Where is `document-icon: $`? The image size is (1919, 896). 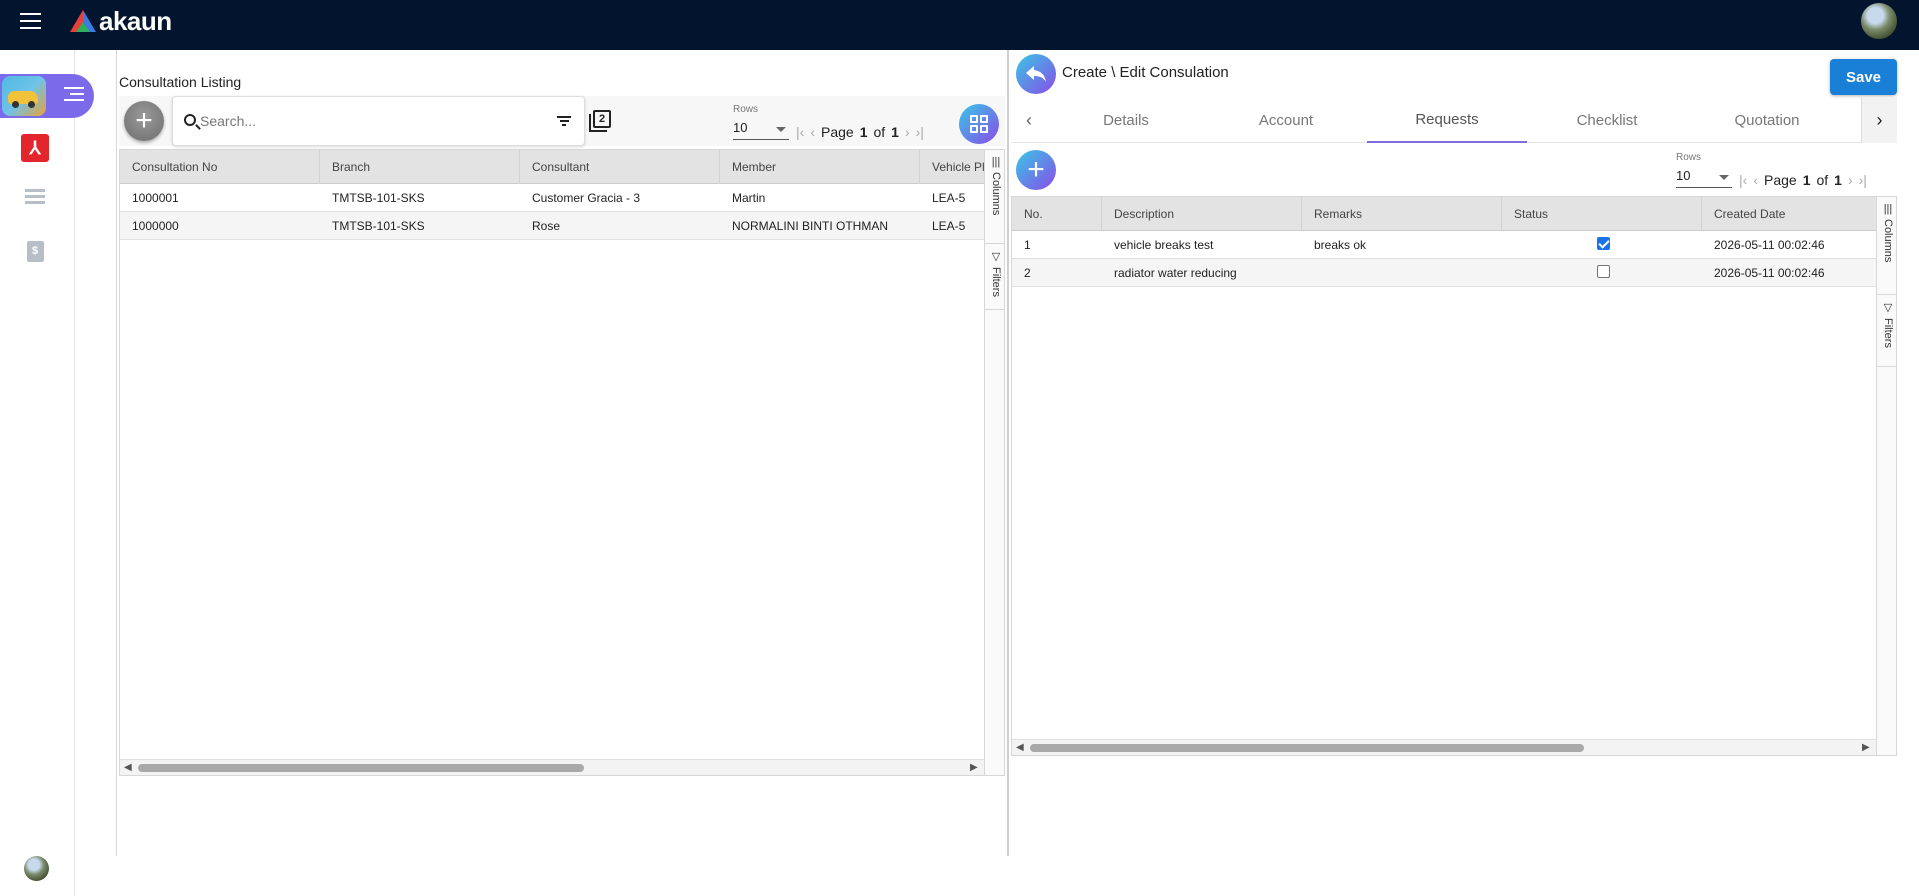
document-icon: $ is located at coordinates (35, 251).